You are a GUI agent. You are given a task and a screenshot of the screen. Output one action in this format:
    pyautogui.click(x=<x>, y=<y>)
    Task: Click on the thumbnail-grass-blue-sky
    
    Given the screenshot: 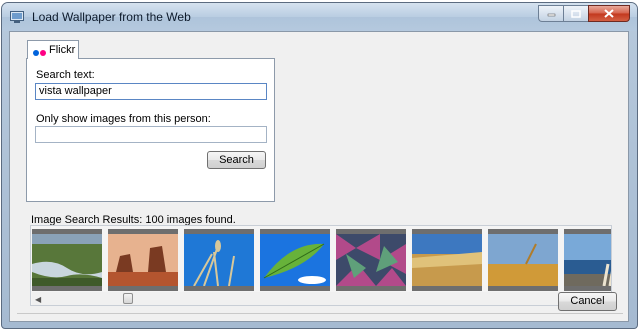 What is the action you would take?
    pyautogui.click(x=219, y=260)
    